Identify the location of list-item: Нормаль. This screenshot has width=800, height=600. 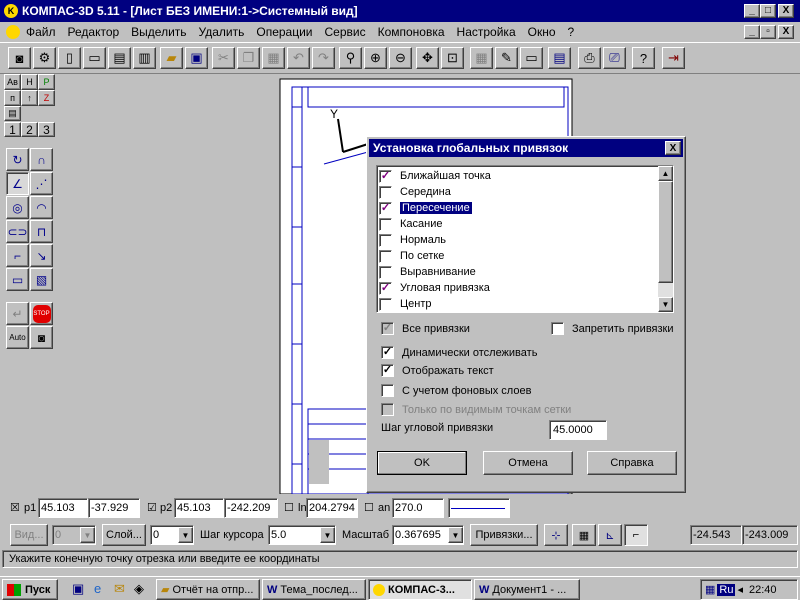
(517, 240).